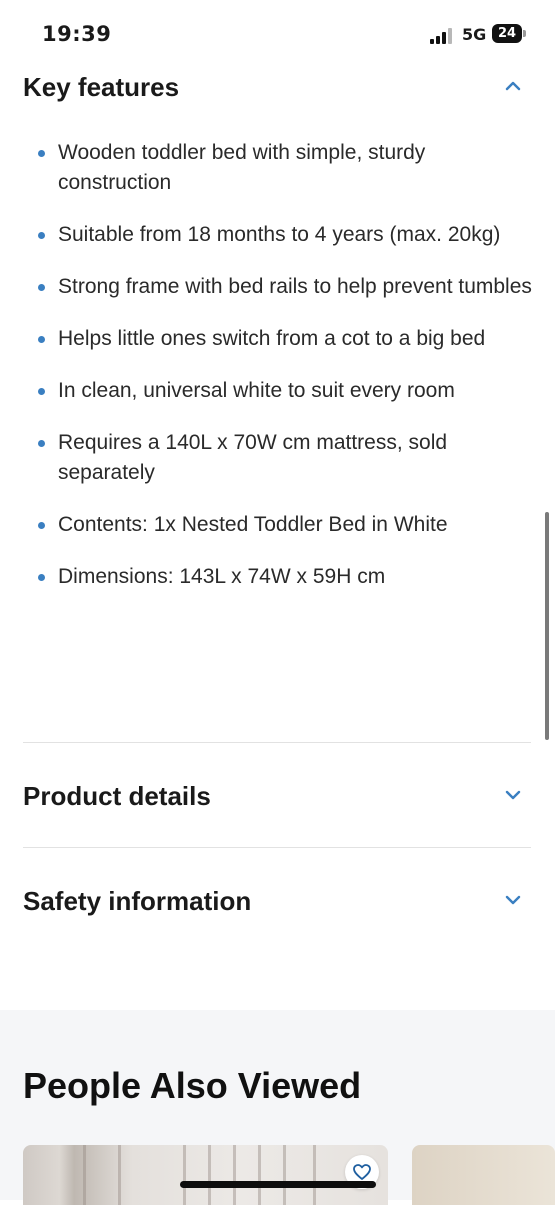 This screenshot has width=555, height=1205. What do you see at coordinates (222, 576) in the screenshot?
I see `feature-text: Dimensions: 143L x 74W x 59H cm` at bounding box center [222, 576].